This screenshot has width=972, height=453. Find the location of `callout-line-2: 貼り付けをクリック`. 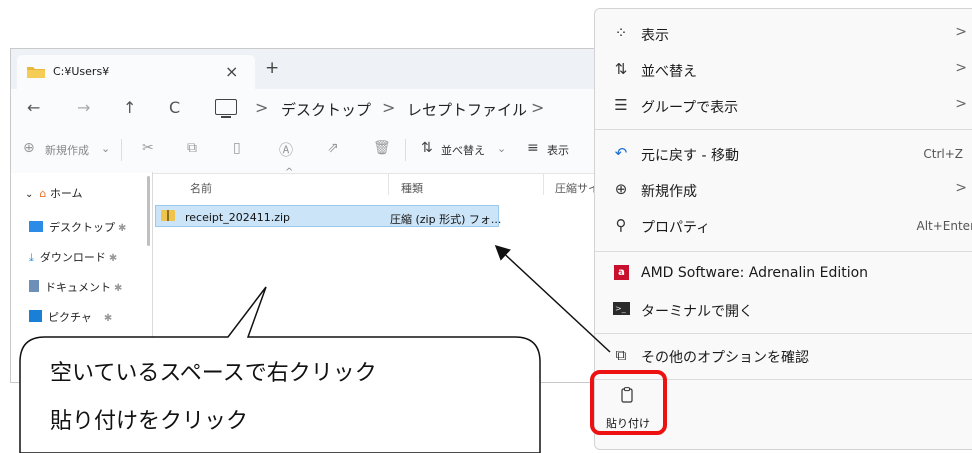

callout-line-2: 貼り付けをクリック is located at coordinates (149, 421).